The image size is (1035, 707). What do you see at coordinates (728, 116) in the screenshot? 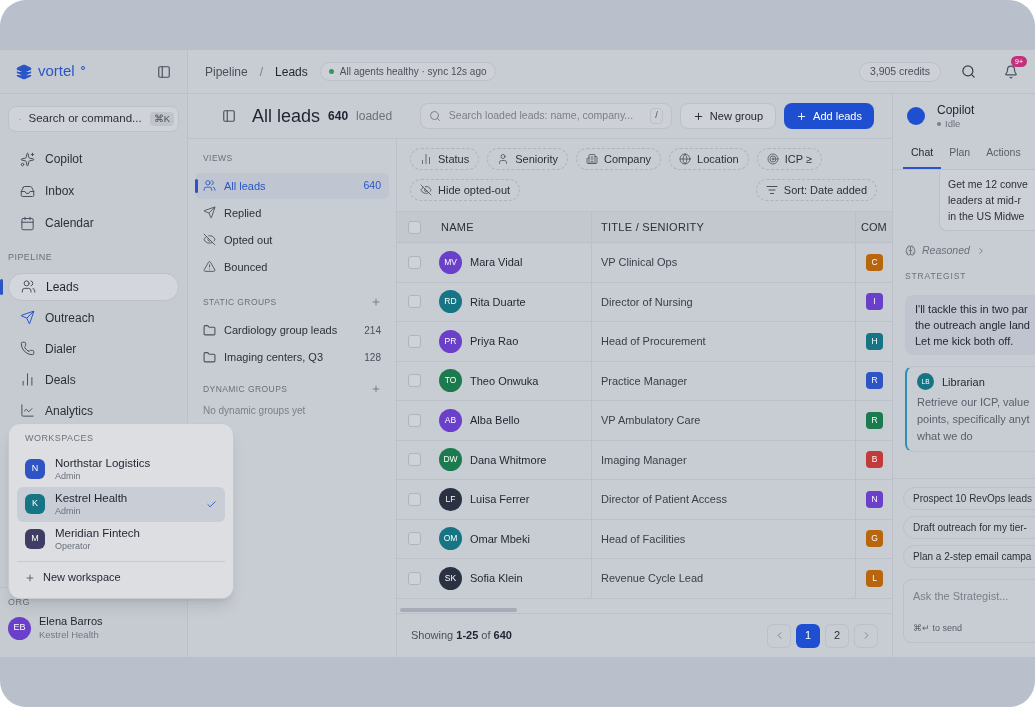
I see `new-group-button: New group` at bounding box center [728, 116].